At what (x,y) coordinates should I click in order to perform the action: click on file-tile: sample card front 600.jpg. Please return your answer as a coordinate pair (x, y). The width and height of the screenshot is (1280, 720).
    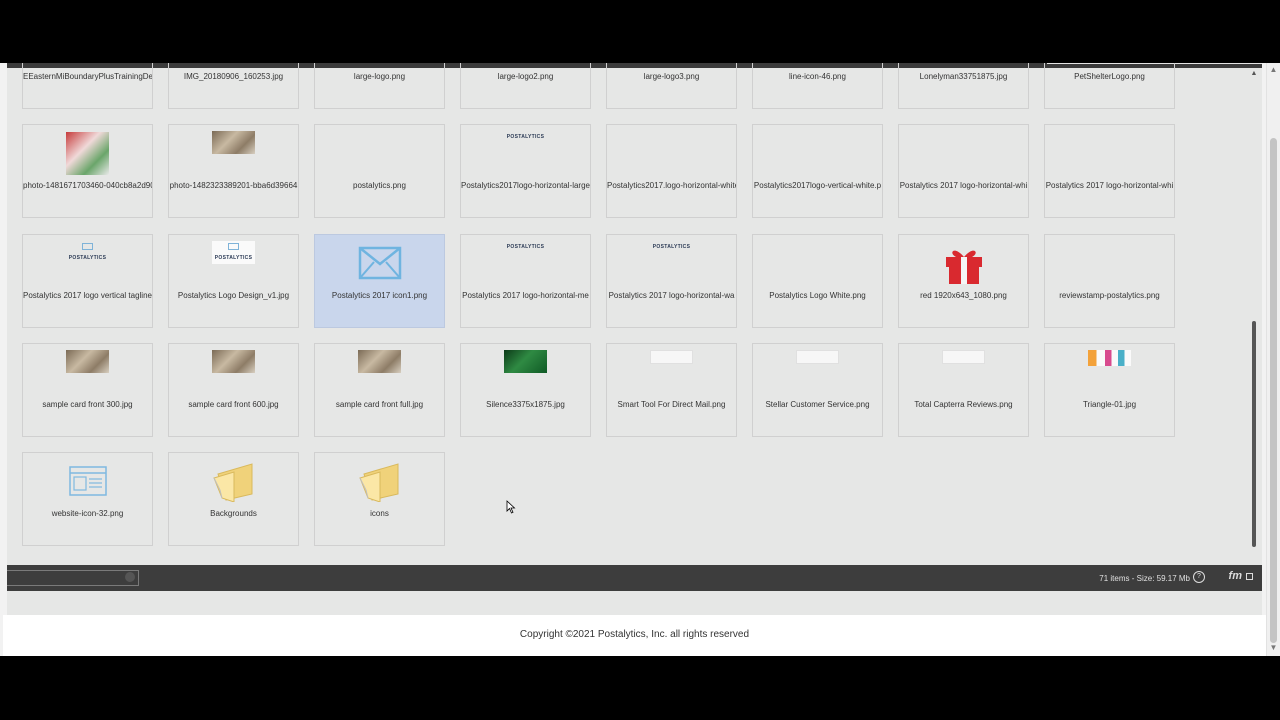
    Looking at the image, I should click on (233, 390).